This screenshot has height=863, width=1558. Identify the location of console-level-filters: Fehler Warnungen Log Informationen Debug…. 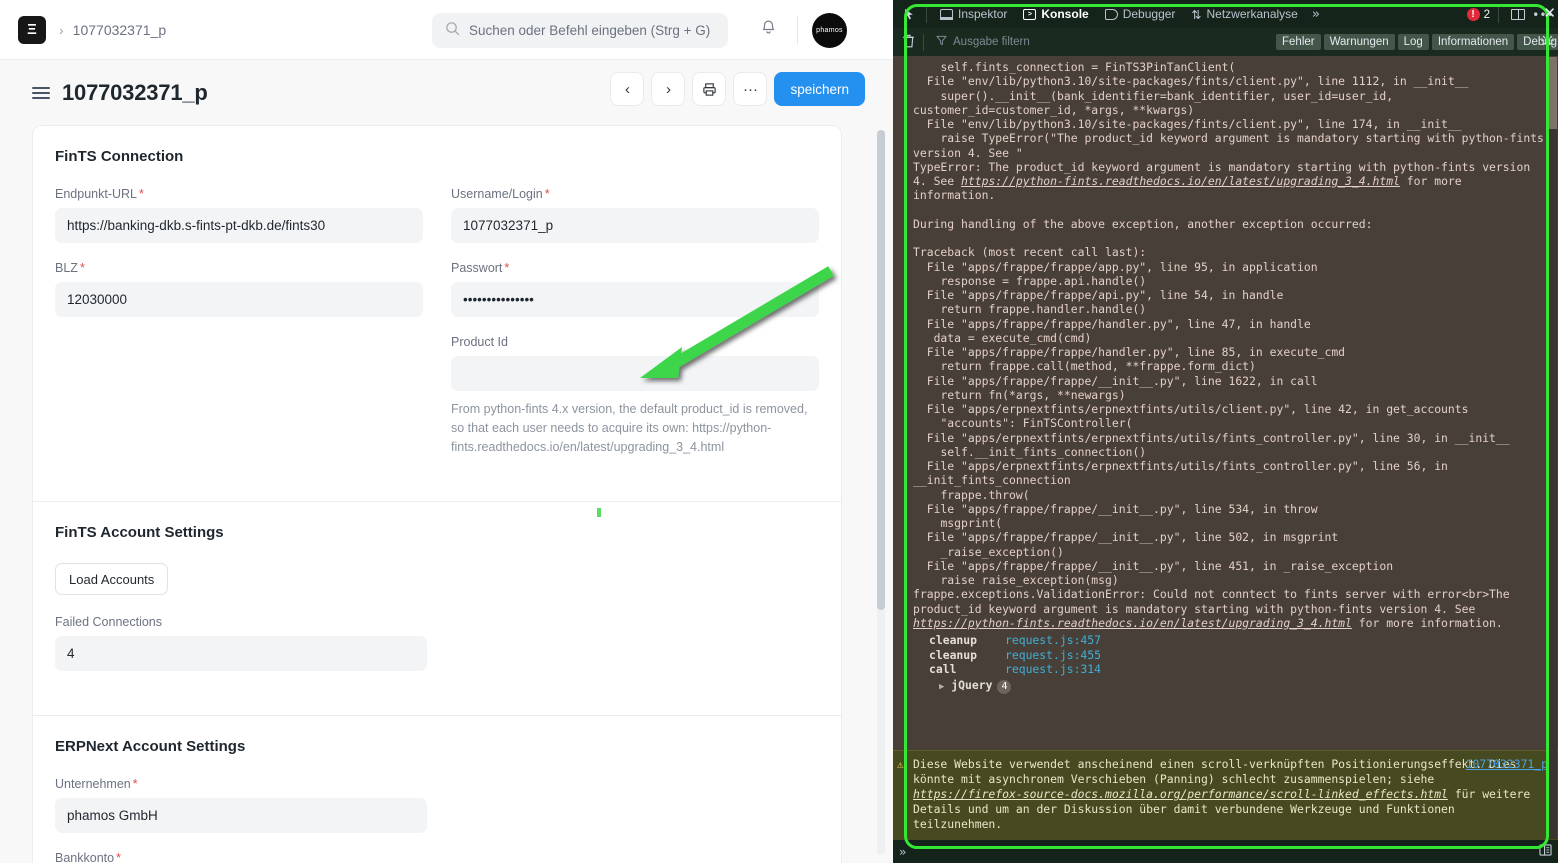
(1417, 42).